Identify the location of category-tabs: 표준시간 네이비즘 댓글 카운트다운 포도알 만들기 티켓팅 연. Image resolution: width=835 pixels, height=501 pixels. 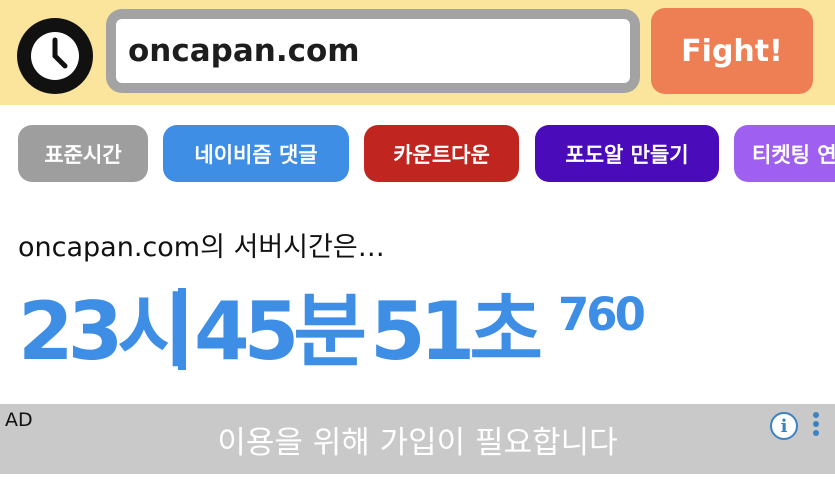
(417, 154).